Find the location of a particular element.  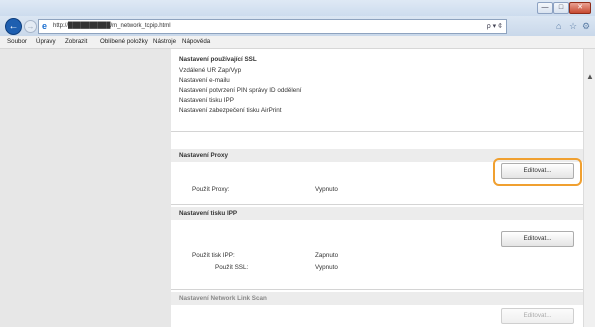

menu-tools: Nástroje is located at coordinates (164, 42).